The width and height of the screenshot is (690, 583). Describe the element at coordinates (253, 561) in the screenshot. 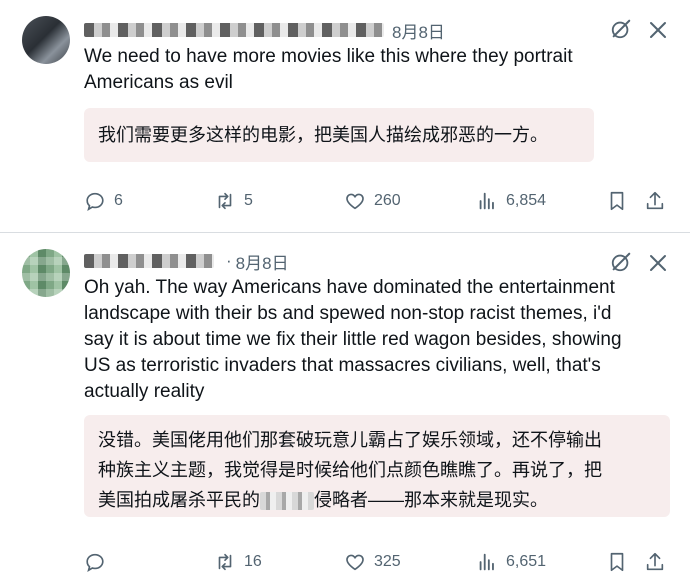

I see `repost-count: 16` at that location.